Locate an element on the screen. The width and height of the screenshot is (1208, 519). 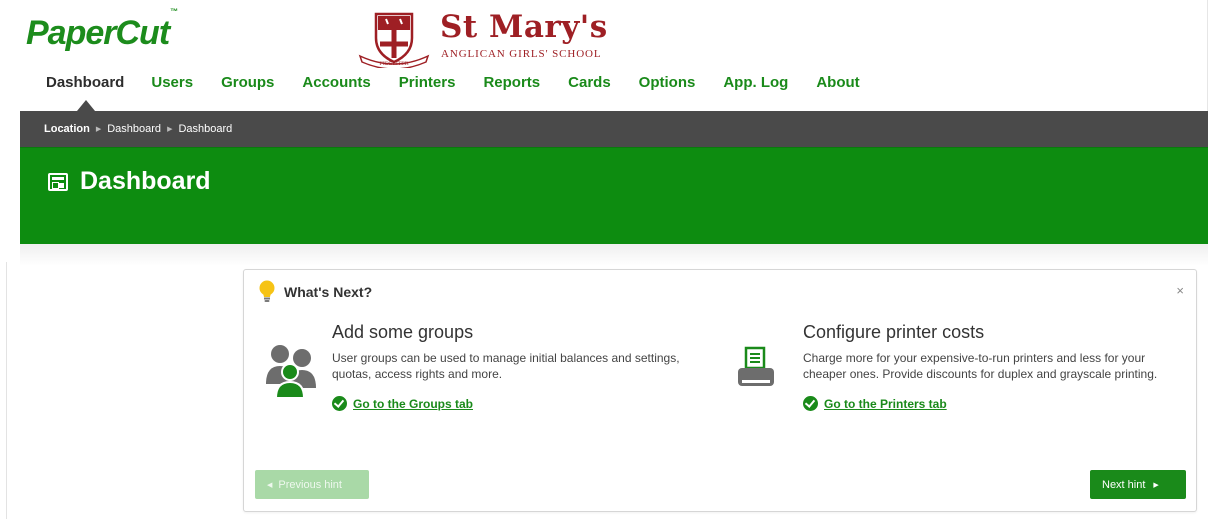
nav-cards: Cards is located at coordinates (589, 82).